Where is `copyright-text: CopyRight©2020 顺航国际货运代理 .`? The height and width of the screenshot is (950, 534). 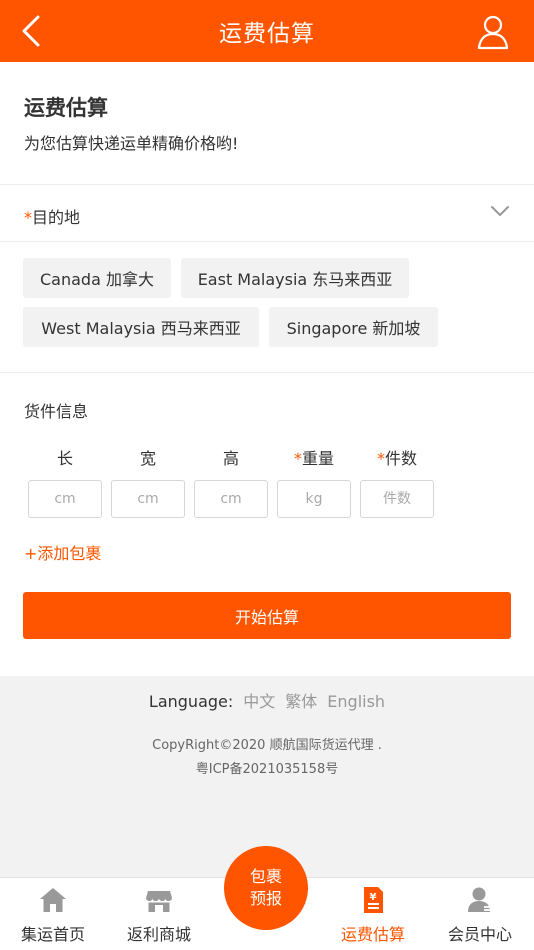
copyright-text: CopyRight©2020 顺航国际货运代理 . is located at coordinates (267, 745).